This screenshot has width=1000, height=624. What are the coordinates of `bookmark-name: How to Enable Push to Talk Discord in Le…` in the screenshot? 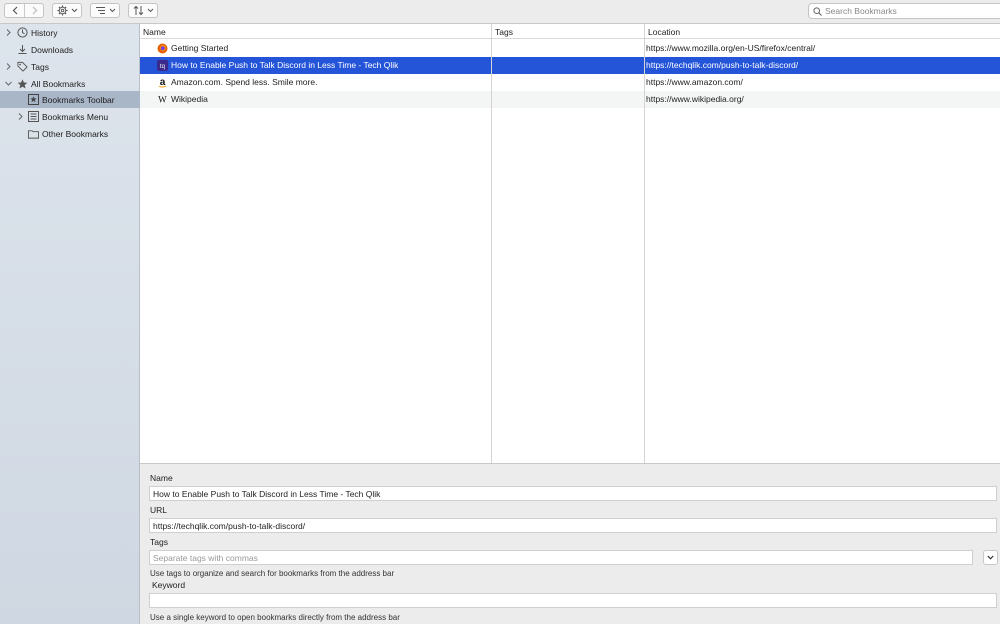 It's located at (285, 65).